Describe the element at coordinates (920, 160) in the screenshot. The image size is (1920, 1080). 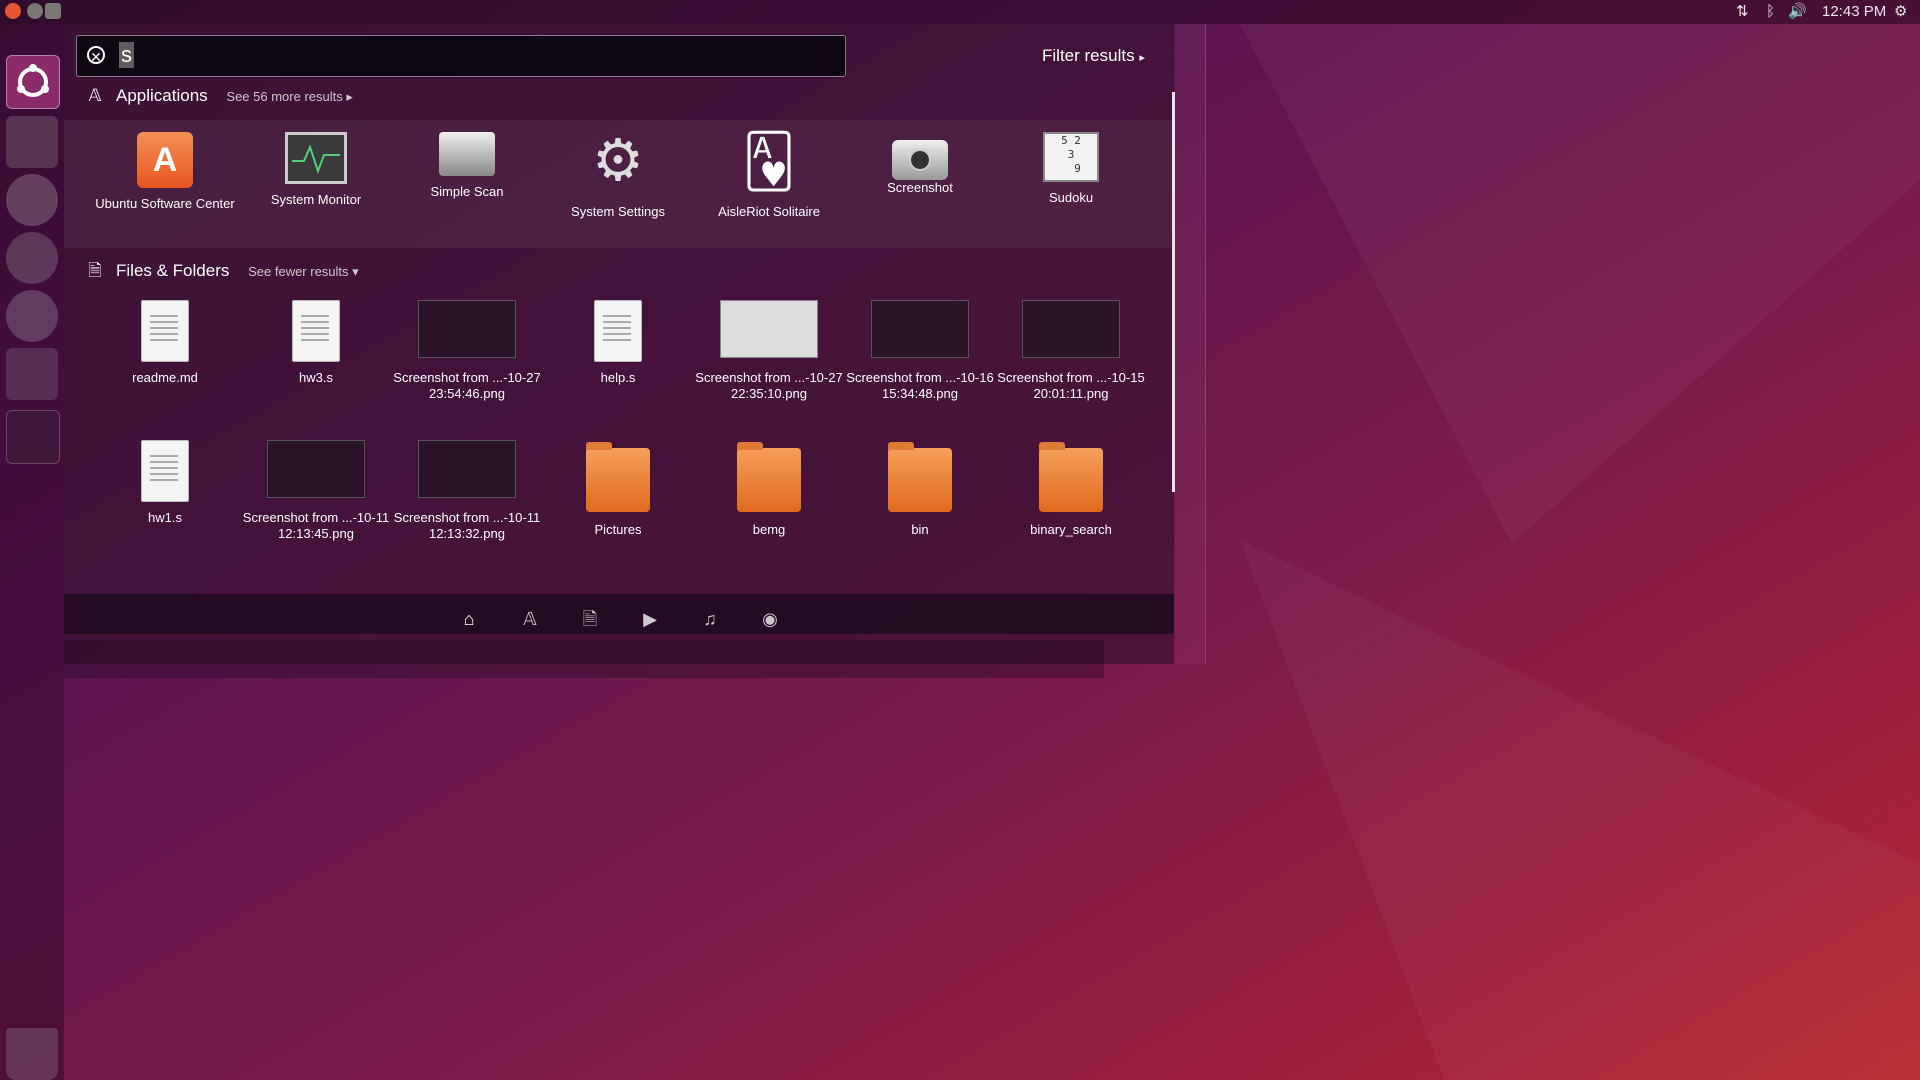
I see `camera-icon` at that location.